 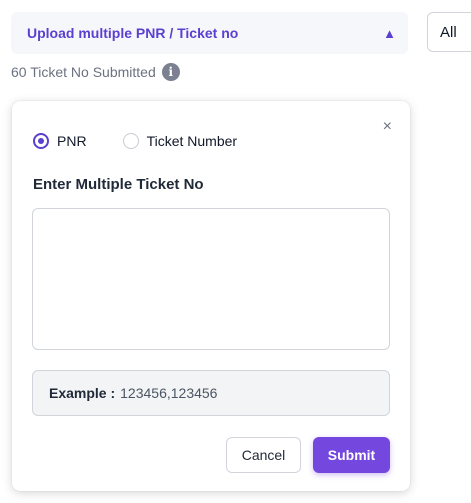 What do you see at coordinates (130, 141) in the screenshot?
I see `radio-ticket-number` at bounding box center [130, 141].